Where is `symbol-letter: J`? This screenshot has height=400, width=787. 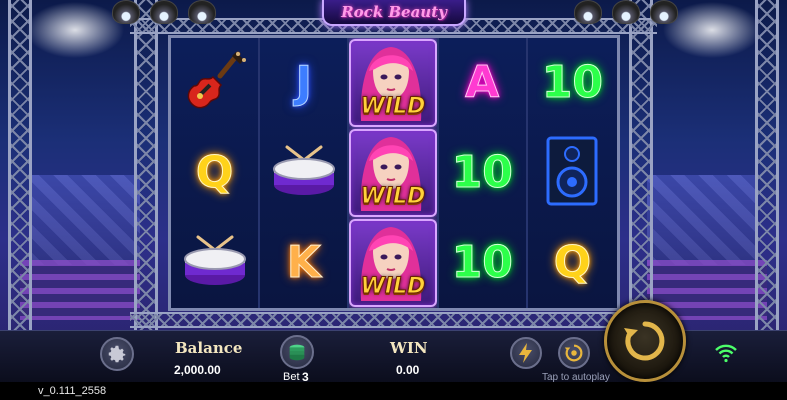
symbol-letter: J is located at coordinates (303, 82).